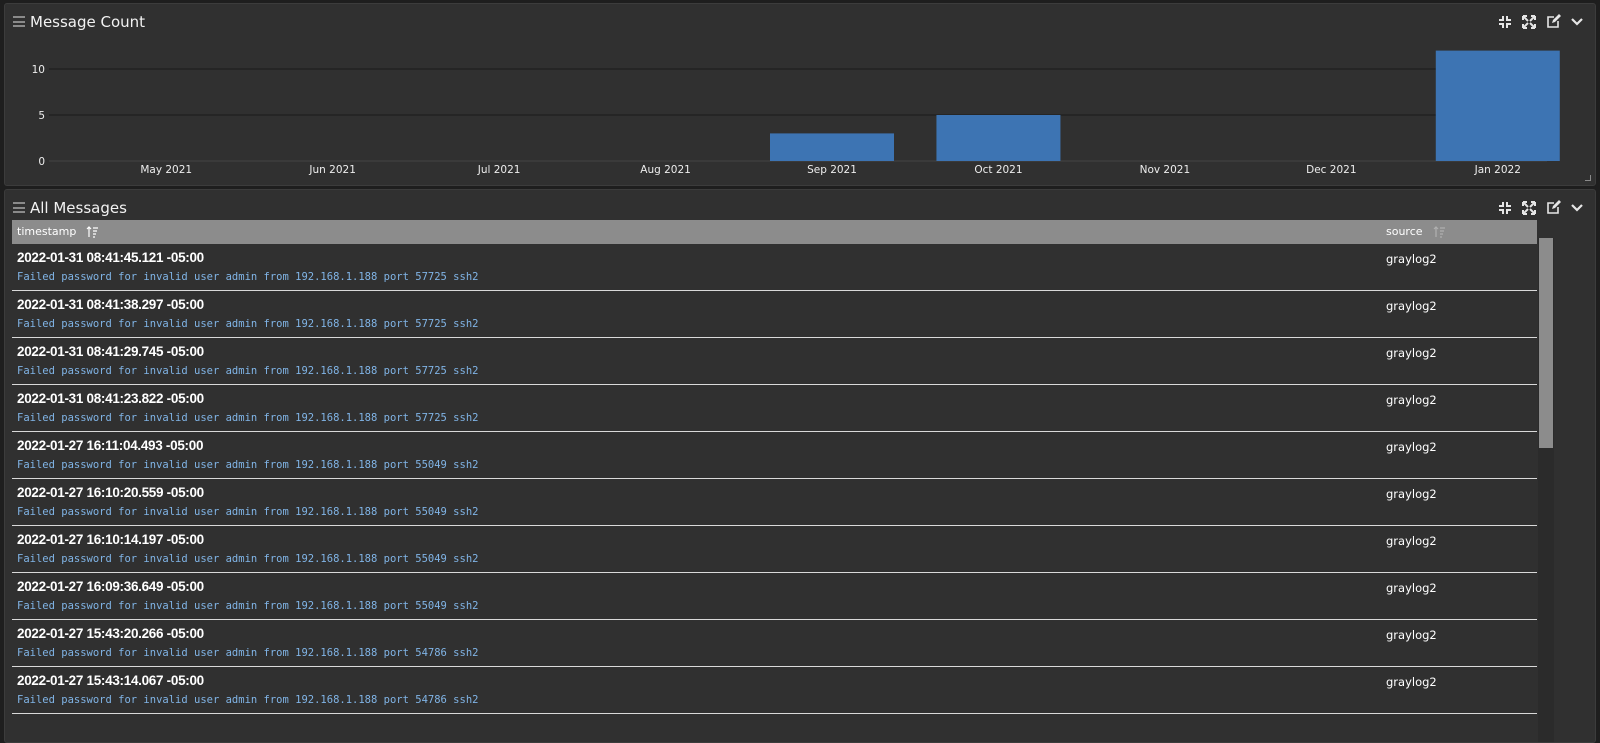 The width and height of the screenshot is (1600, 743). Describe the element at coordinates (110, 492) in the screenshot. I see `row-timestamp: 2022-01-27 16:10:20.559 -05:00` at that location.